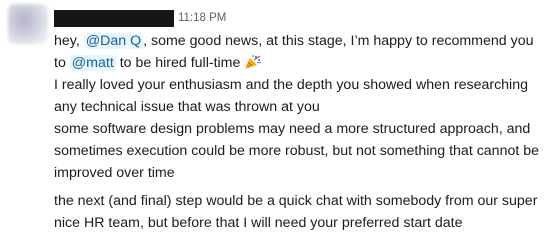 The height and width of the screenshot is (240, 560). Describe the element at coordinates (62, 63) in the screenshot. I see `text-segment: to` at that location.